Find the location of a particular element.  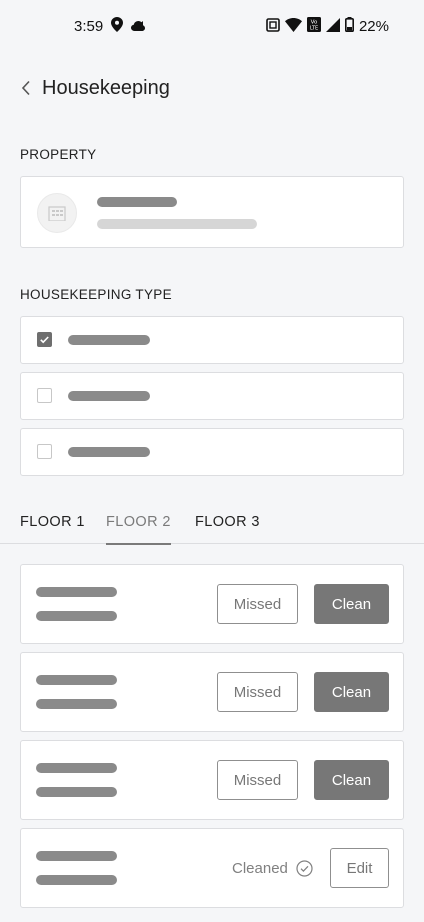

tab-floor-1: FLOOR 1 is located at coordinates (52, 528).